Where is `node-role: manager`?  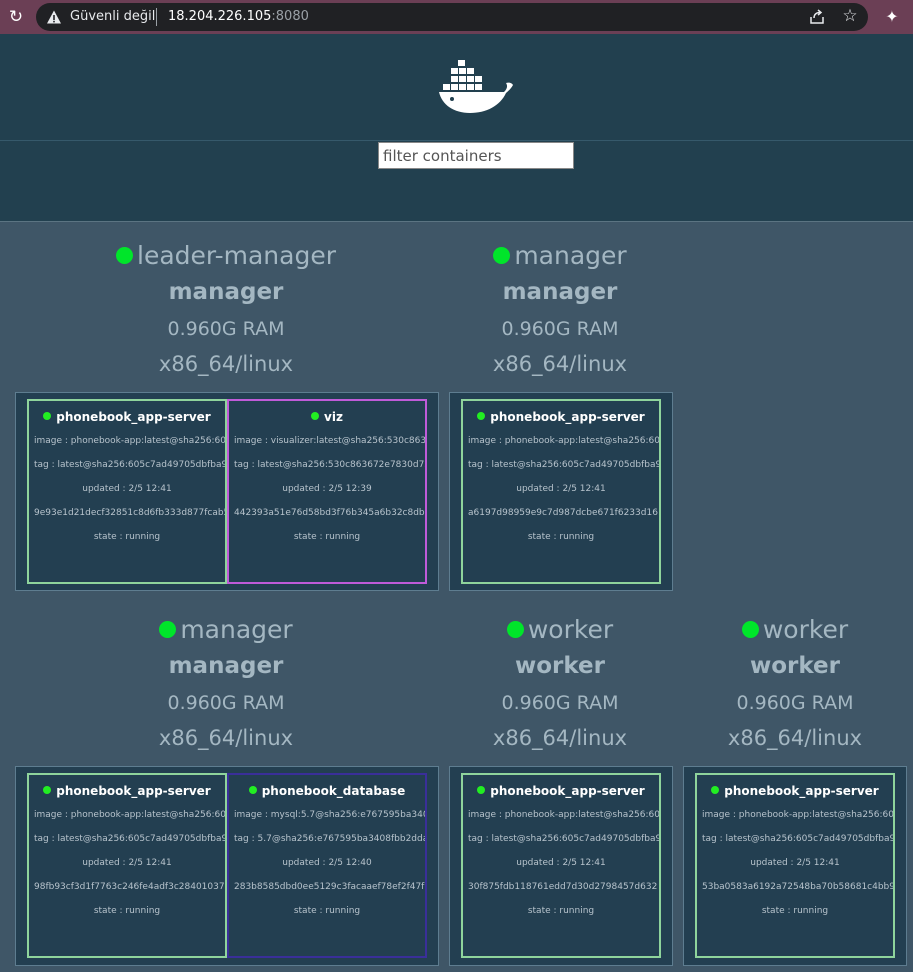
node-role: manager is located at coordinates (560, 292).